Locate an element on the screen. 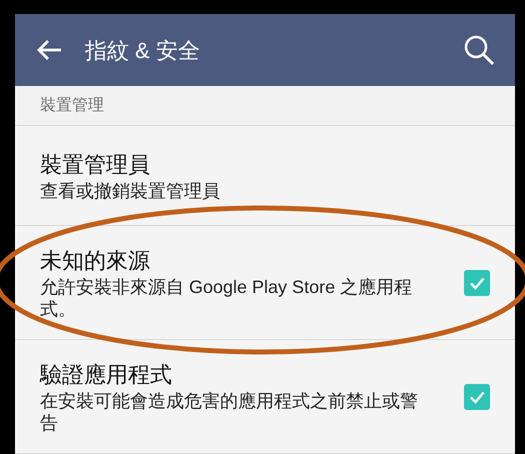  item-title: 驗證應用程式 is located at coordinates (106, 374).